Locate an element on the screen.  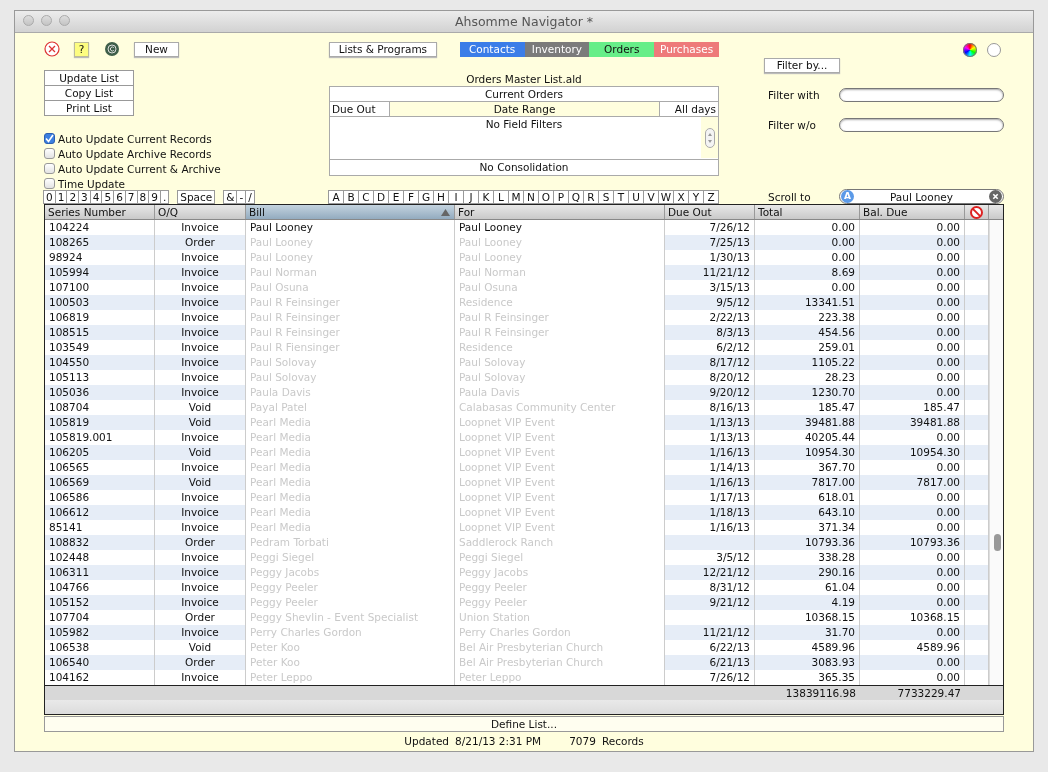
index-key: M is located at coordinates (516, 196).